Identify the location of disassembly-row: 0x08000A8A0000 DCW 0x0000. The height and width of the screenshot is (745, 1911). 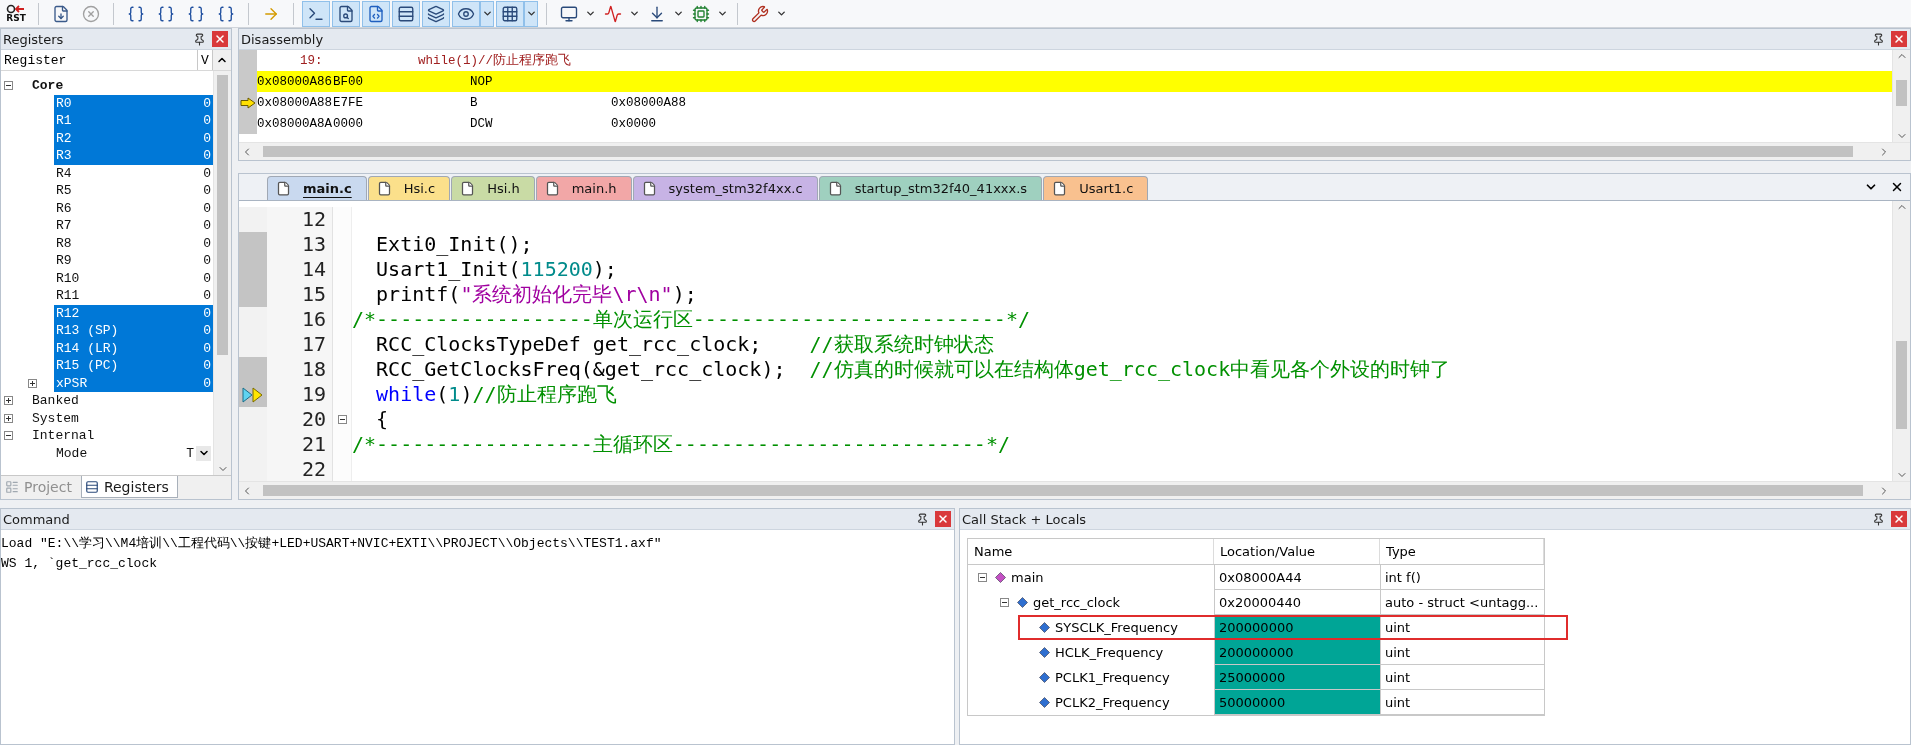
(1074, 123).